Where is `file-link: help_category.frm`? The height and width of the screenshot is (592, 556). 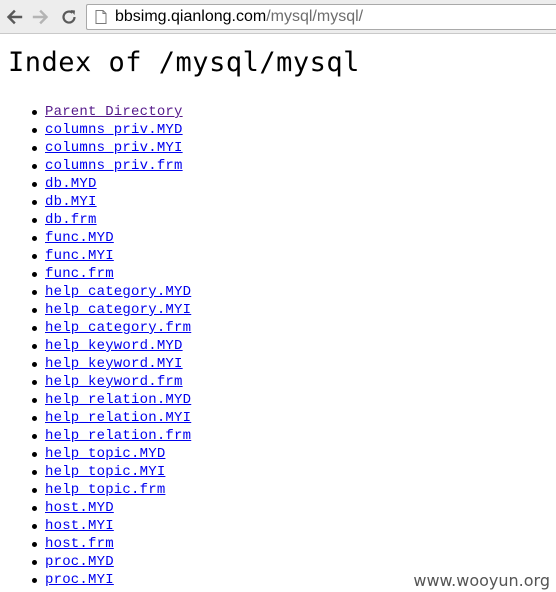 file-link: help_category.frm is located at coordinates (118, 328).